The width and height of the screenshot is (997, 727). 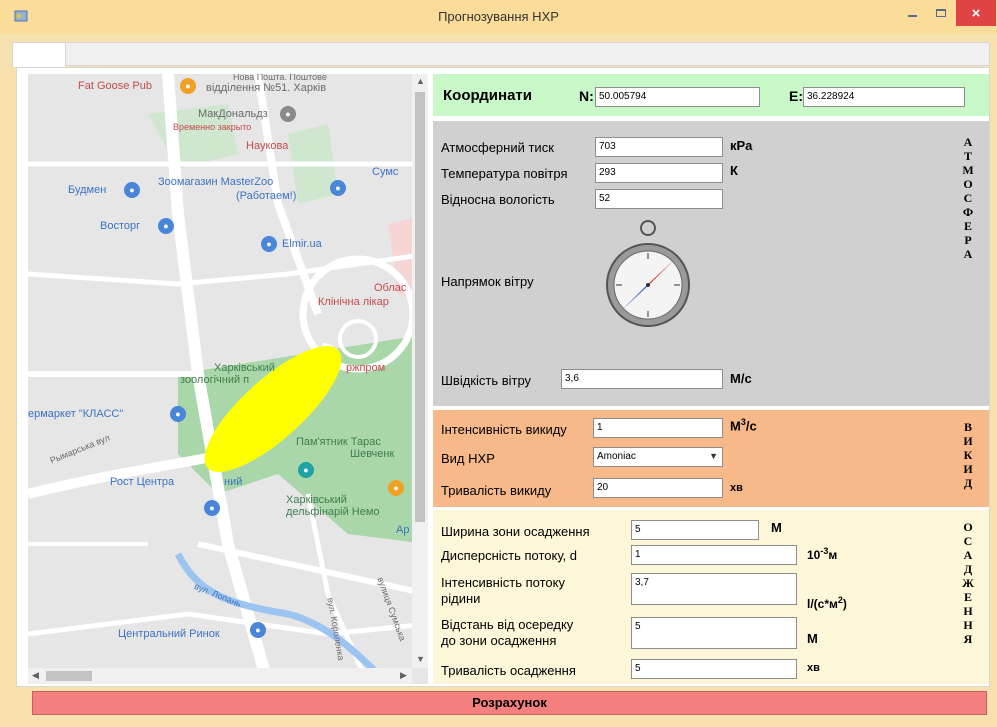 I want to click on distance-unit: М, so click(x=812, y=638).